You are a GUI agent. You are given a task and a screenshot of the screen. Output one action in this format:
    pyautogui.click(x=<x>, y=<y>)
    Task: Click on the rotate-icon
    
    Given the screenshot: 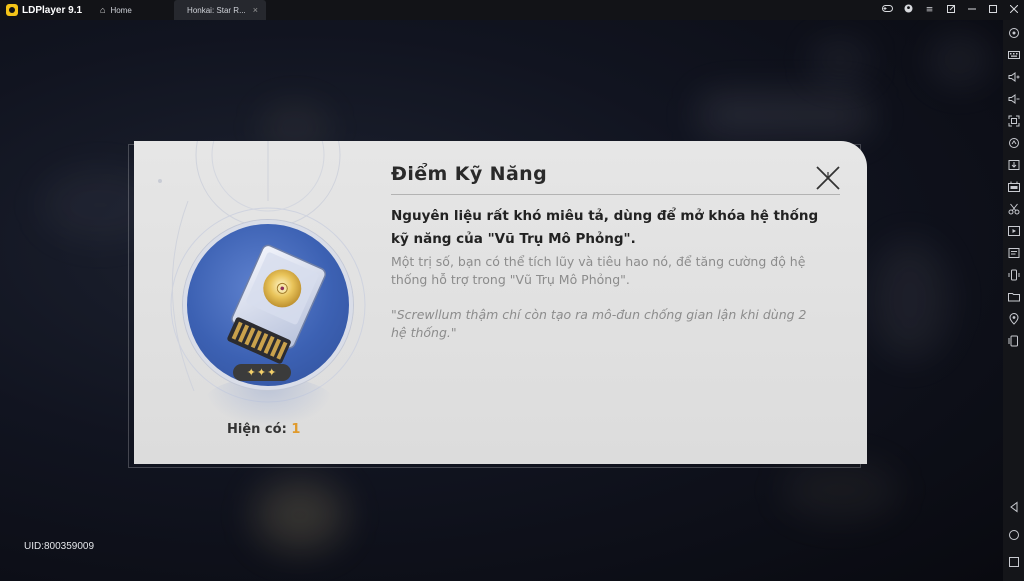 What is the action you would take?
    pyautogui.click(x=1013, y=142)
    